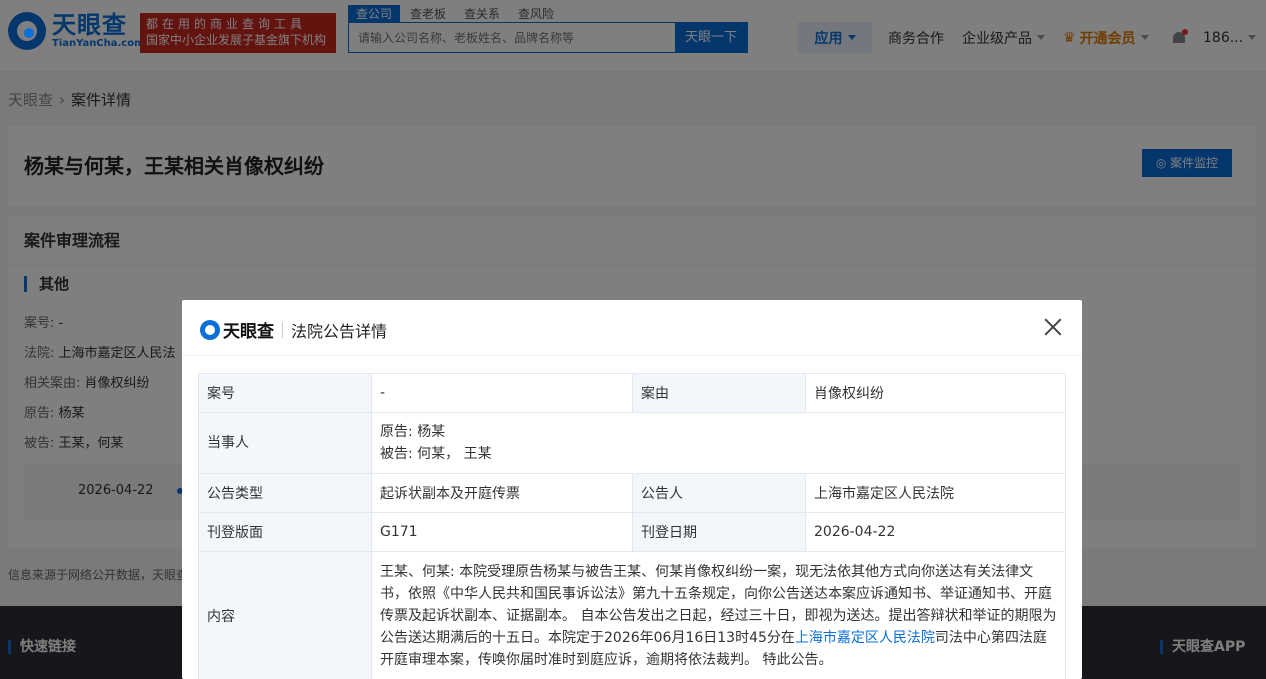 This screenshot has width=1266, height=679. I want to click on table-row: 当事人 原告: 杨某 被告: 何某， 王某, so click(632, 443).